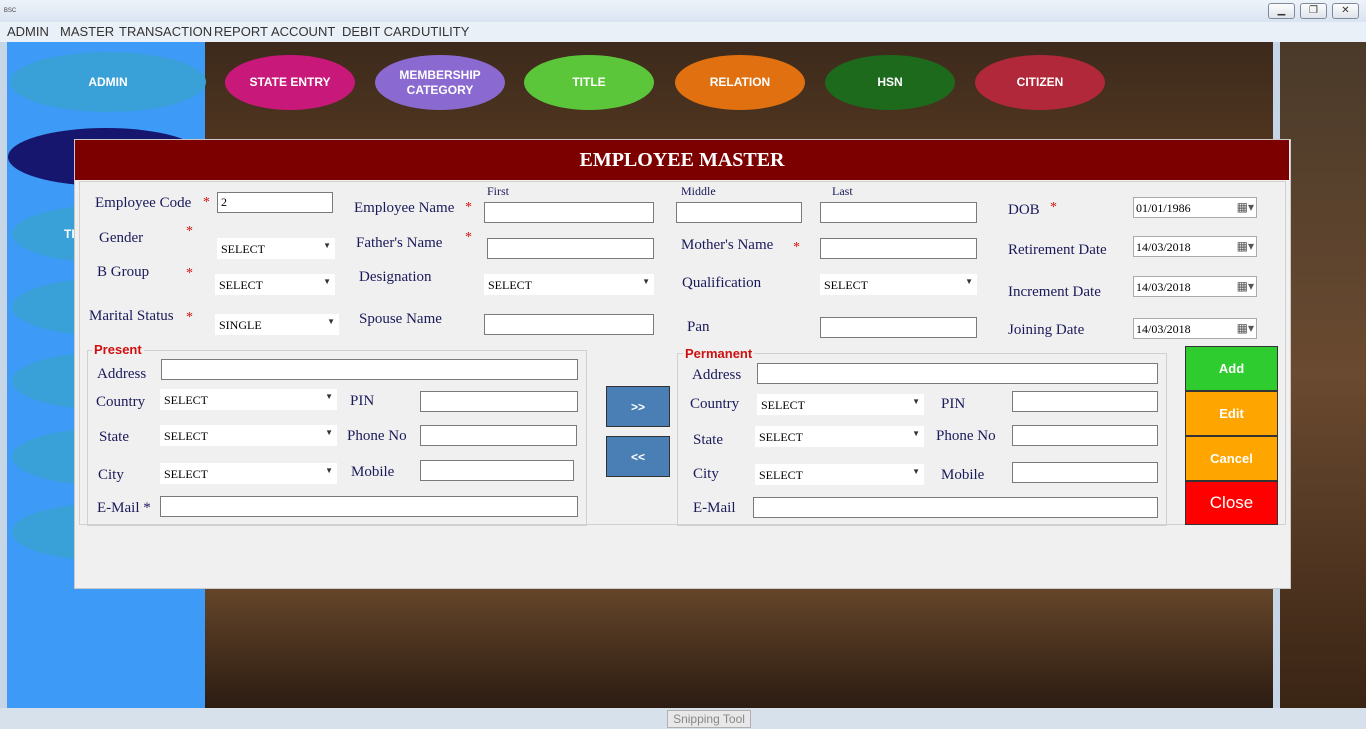 Image resolution: width=1366 pixels, height=729 pixels. I want to click on membership-label-1: MEMBERSHIP, so click(440, 74).